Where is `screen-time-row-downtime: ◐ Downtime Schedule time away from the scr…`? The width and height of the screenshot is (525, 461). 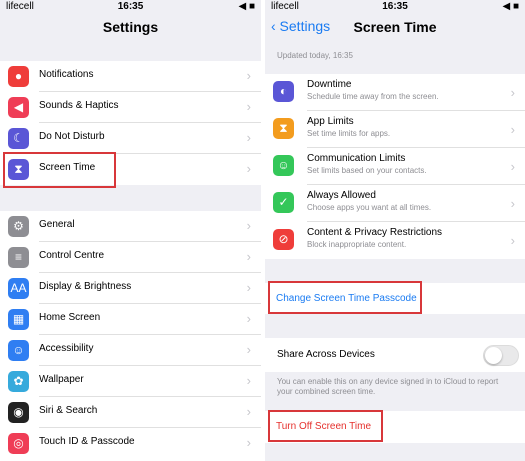
screen-time-row-downtime: ◐ Downtime Schedule time away from the scr… is located at coordinates (395, 92).